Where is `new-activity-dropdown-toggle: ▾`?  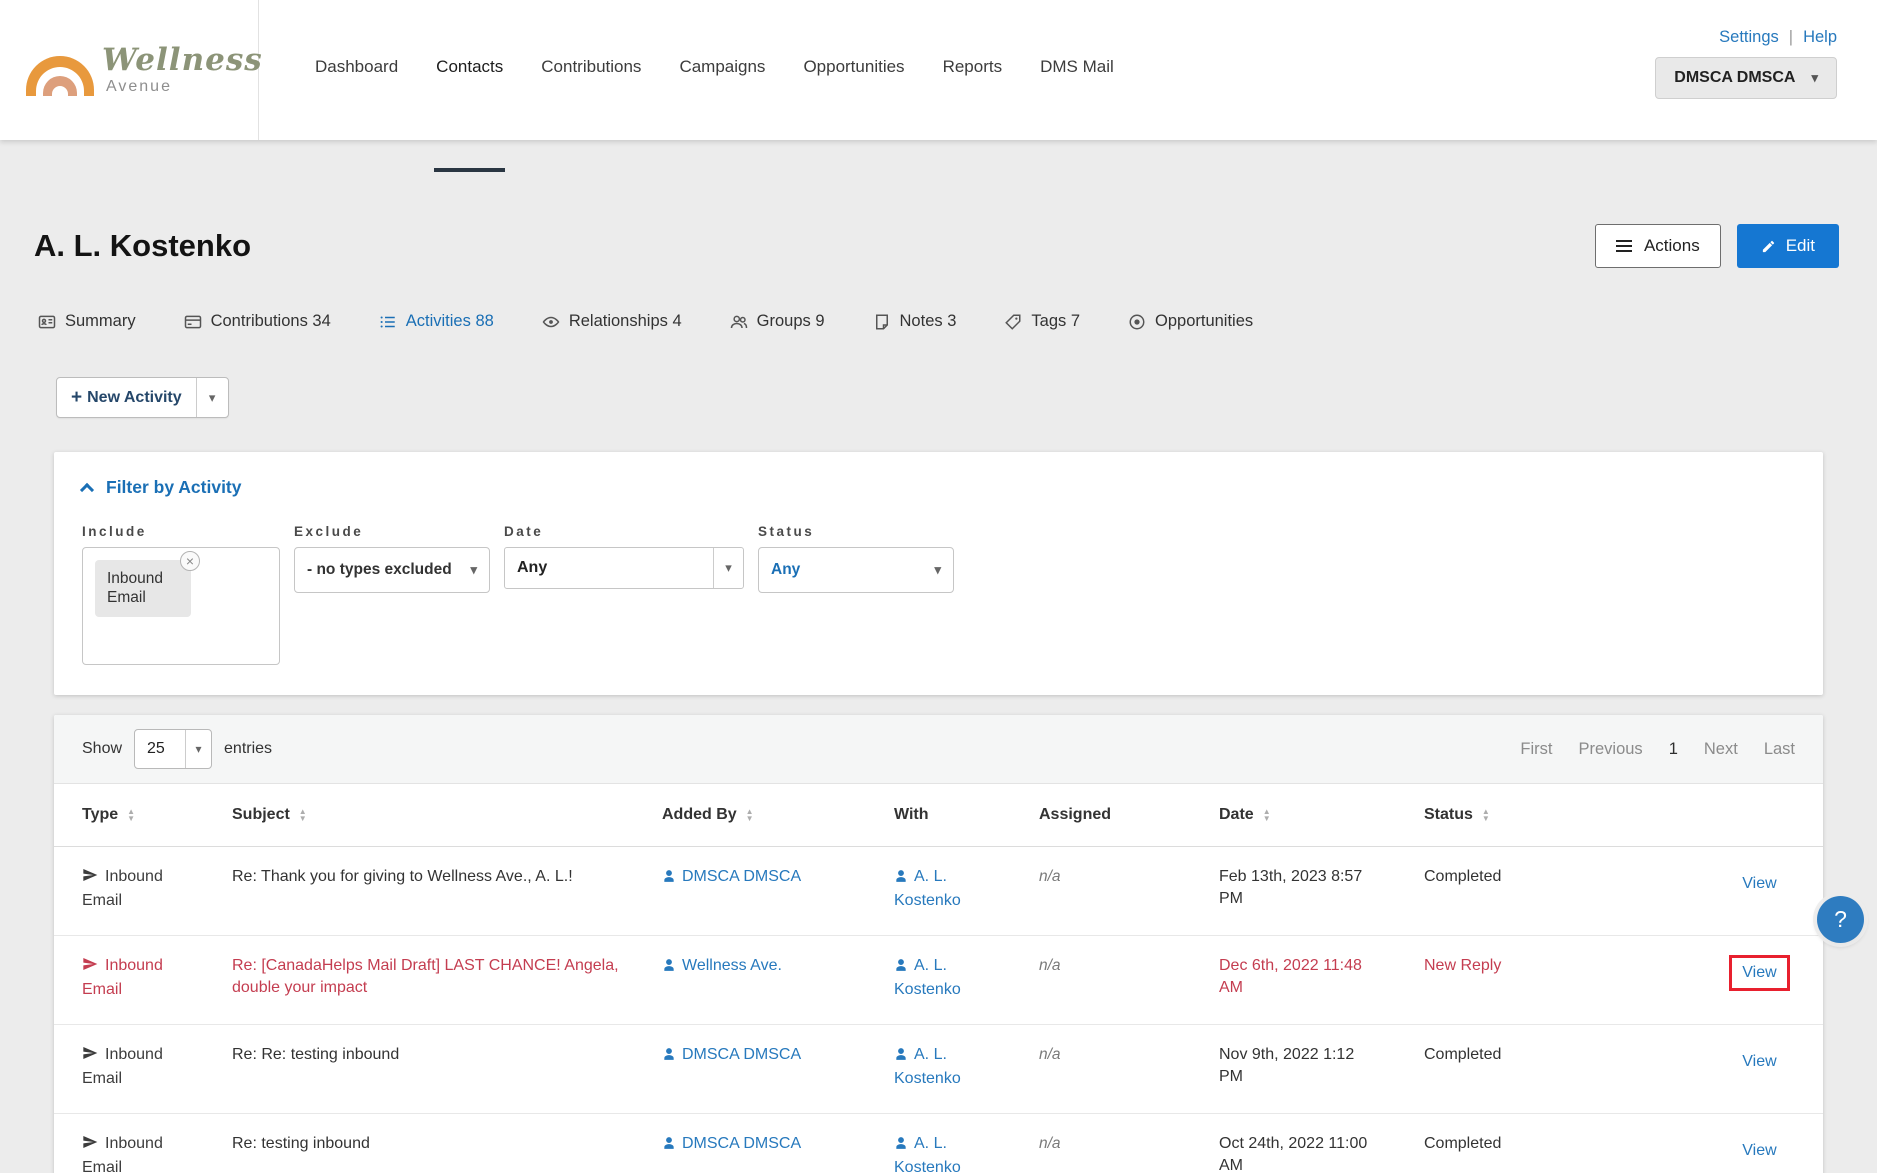 new-activity-dropdown-toggle: ▾ is located at coordinates (211, 397).